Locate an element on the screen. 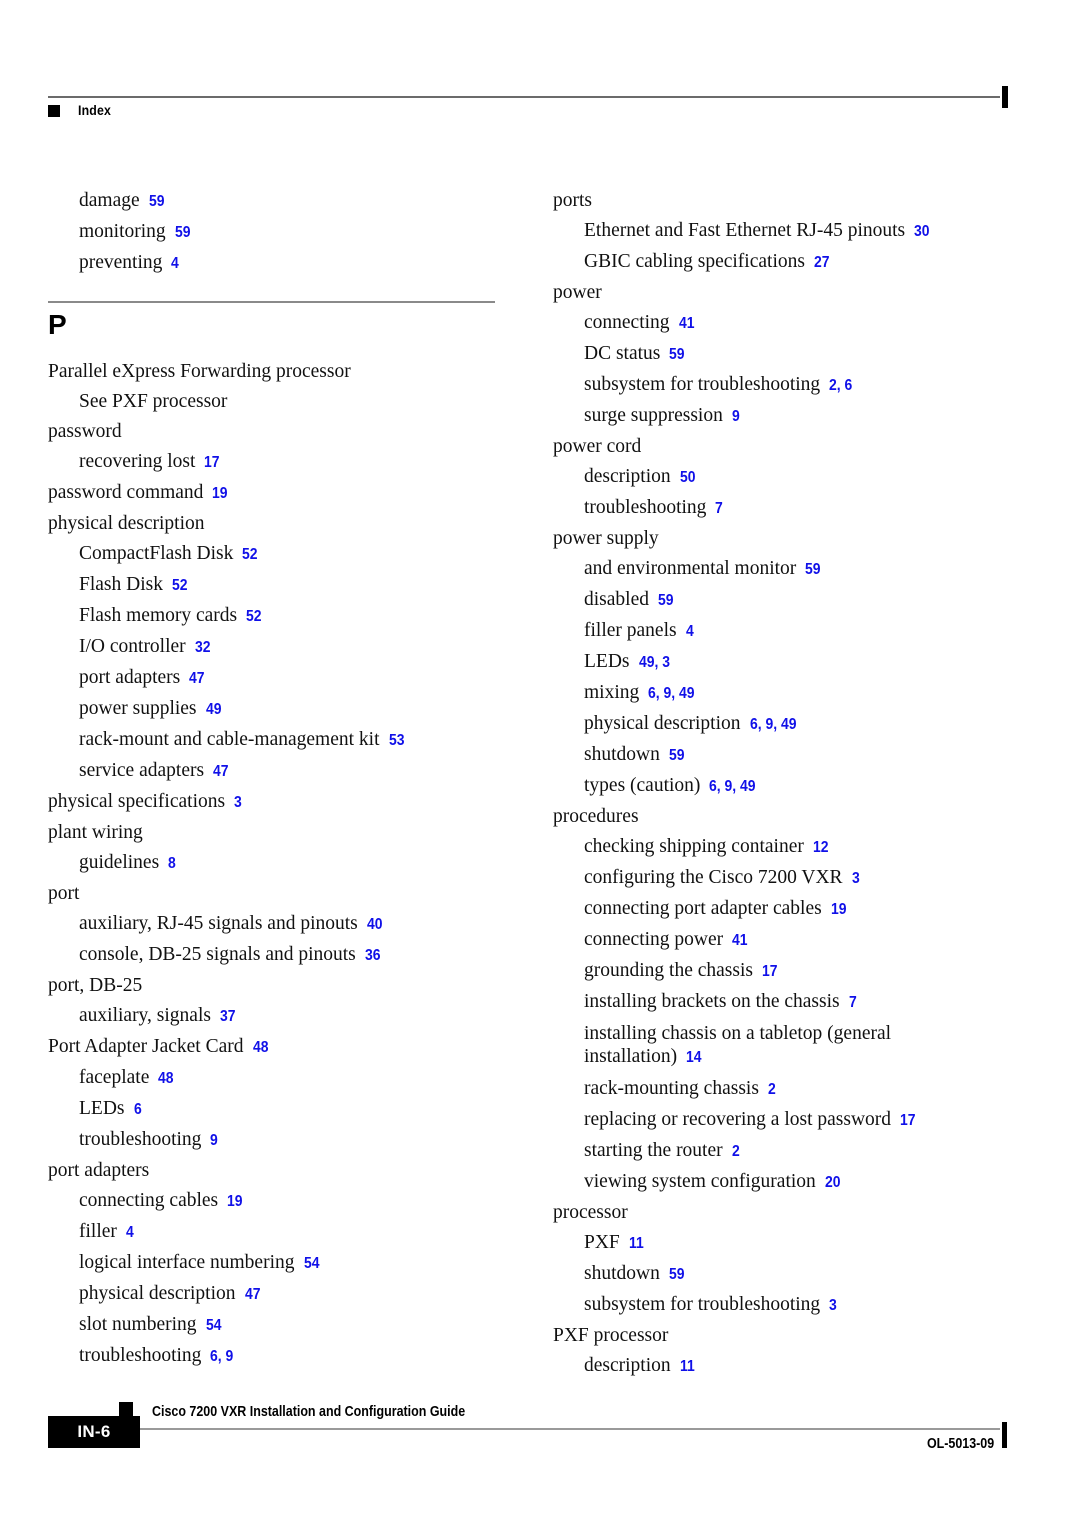  index-entry-page-numbers: 2, 6 is located at coordinates (840, 386).